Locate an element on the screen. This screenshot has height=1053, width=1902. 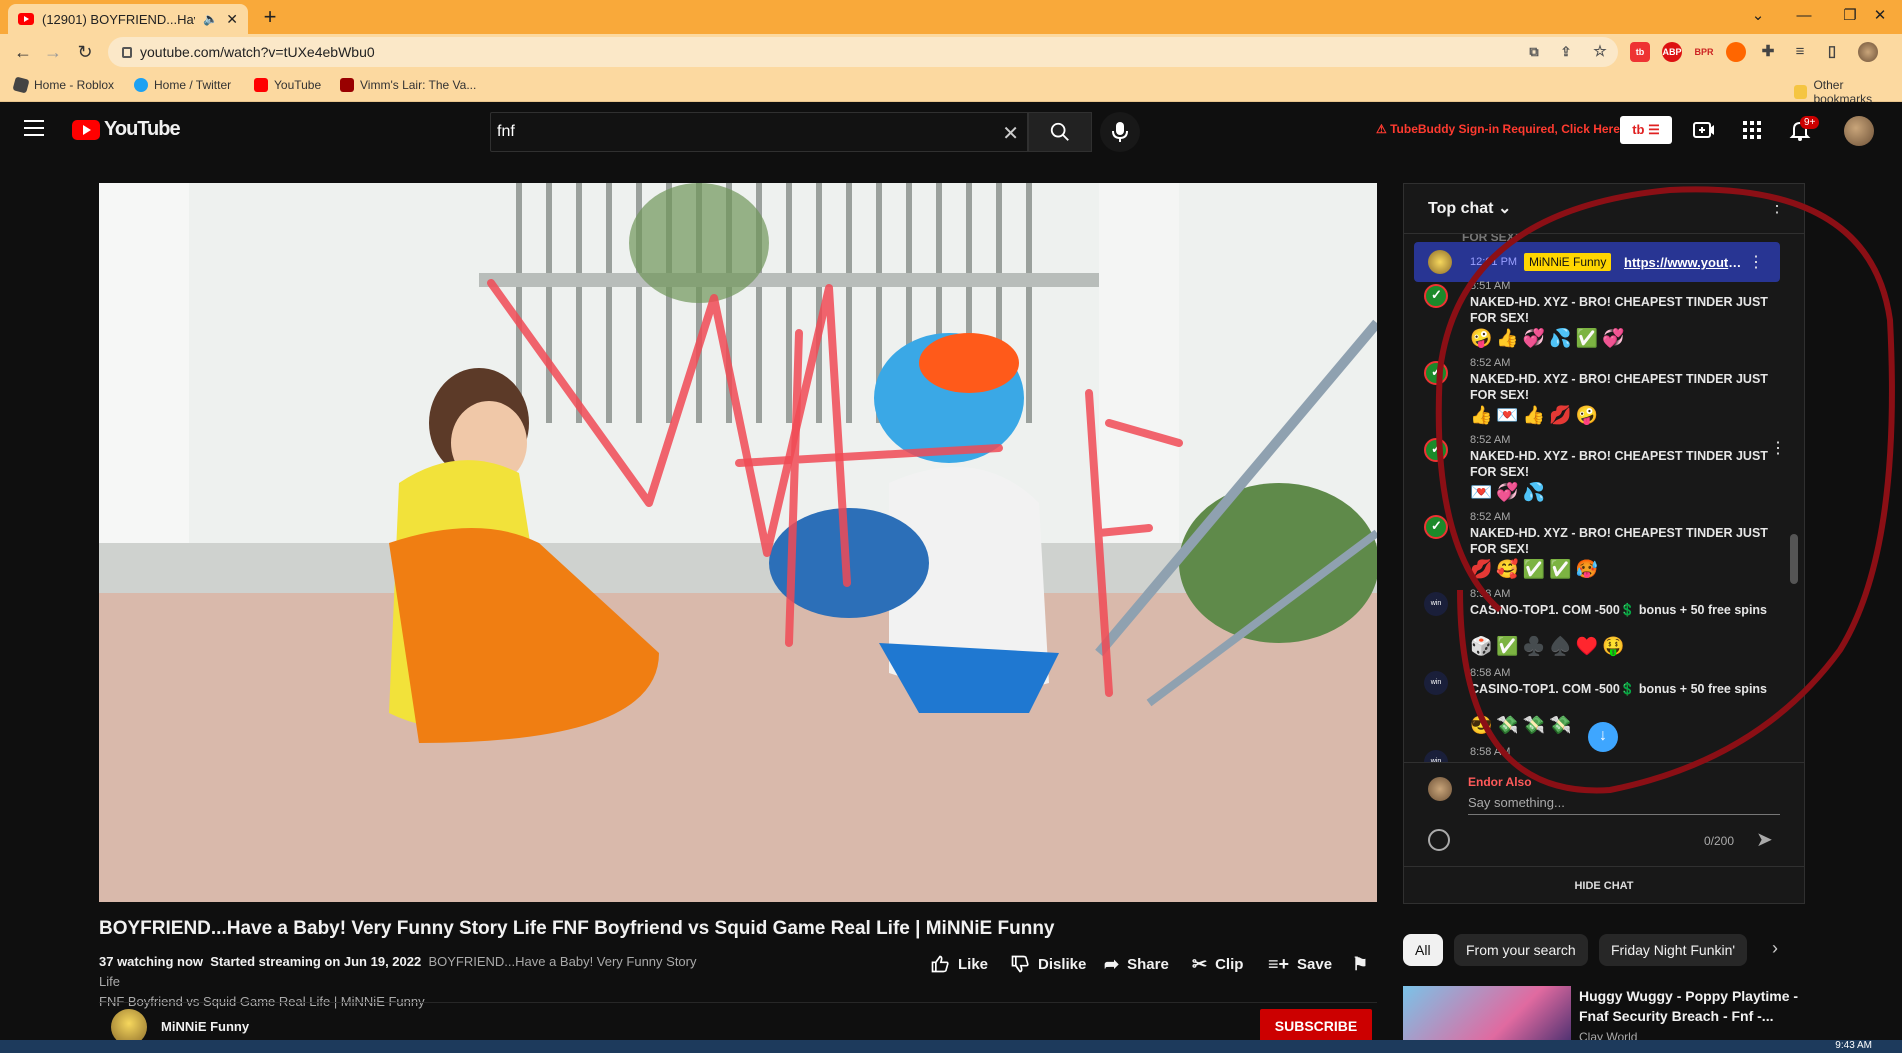
hide-chat-button: HIDE CHAT is located at coordinates (1604, 884).